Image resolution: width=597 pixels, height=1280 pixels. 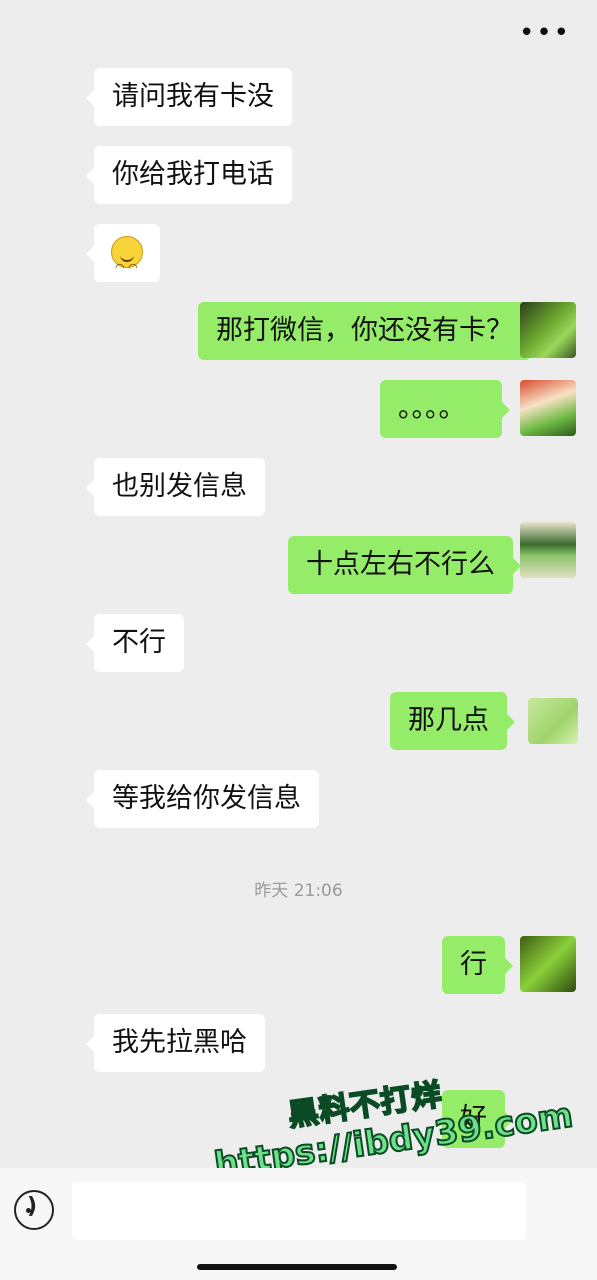 I want to click on more-options-icon: •••, so click(x=545, y=33).